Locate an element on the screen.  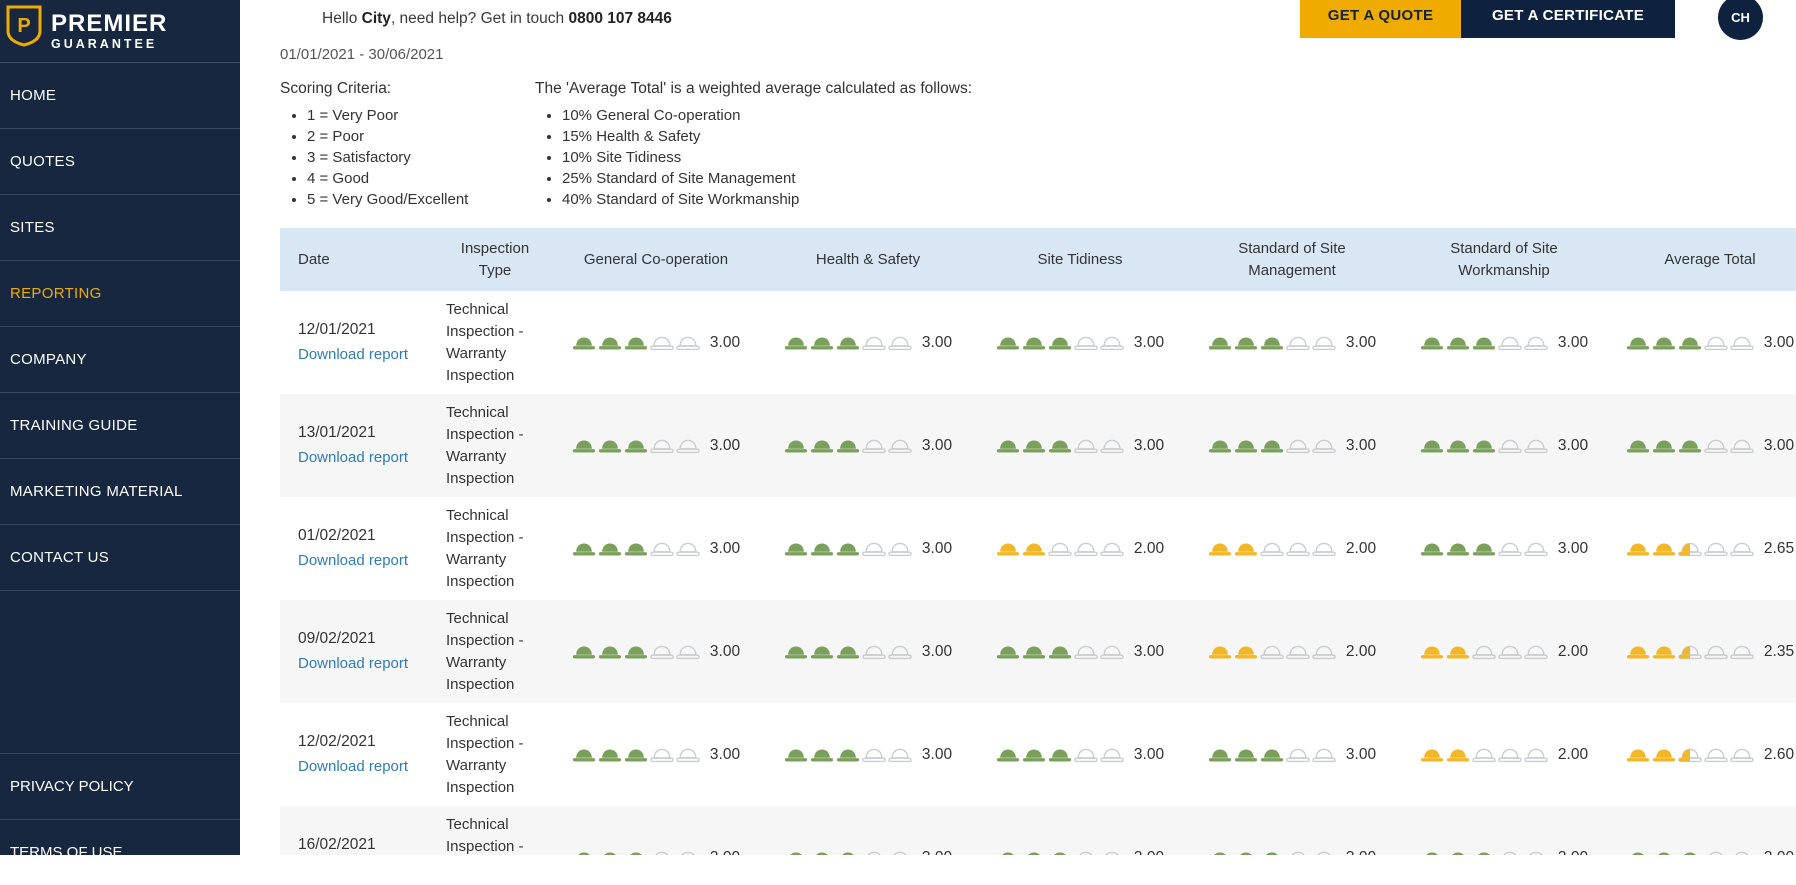
sidebar-item-privacy-policy: PRIVACY POLICY is located at coordinates (120, 786).